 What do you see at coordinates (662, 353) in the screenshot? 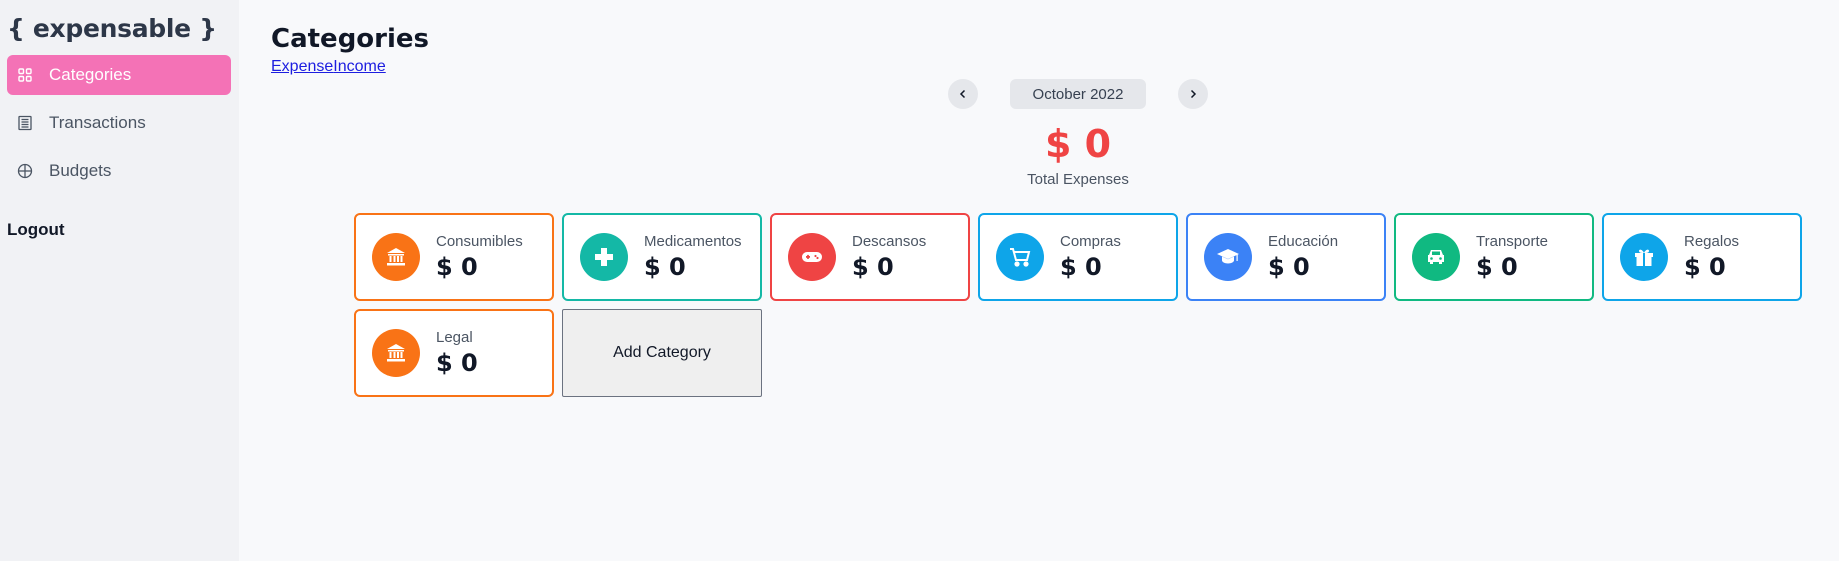
I see `add-category-button: Add Category` at bounding box center [662, 353].